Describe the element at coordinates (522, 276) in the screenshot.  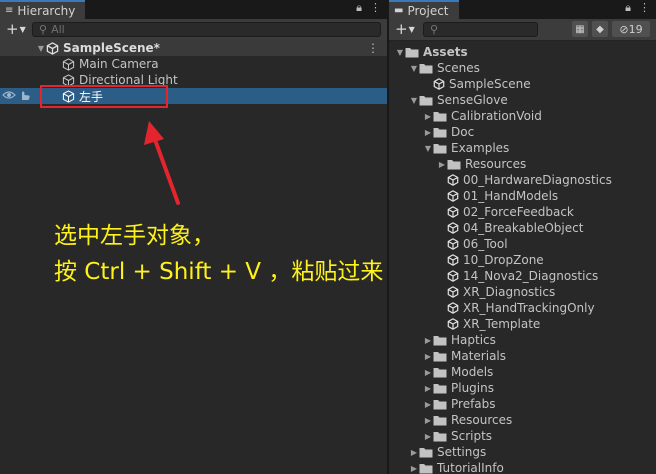
I see `project-tree-item: 14_Nova2_Diagnostics` at that location.